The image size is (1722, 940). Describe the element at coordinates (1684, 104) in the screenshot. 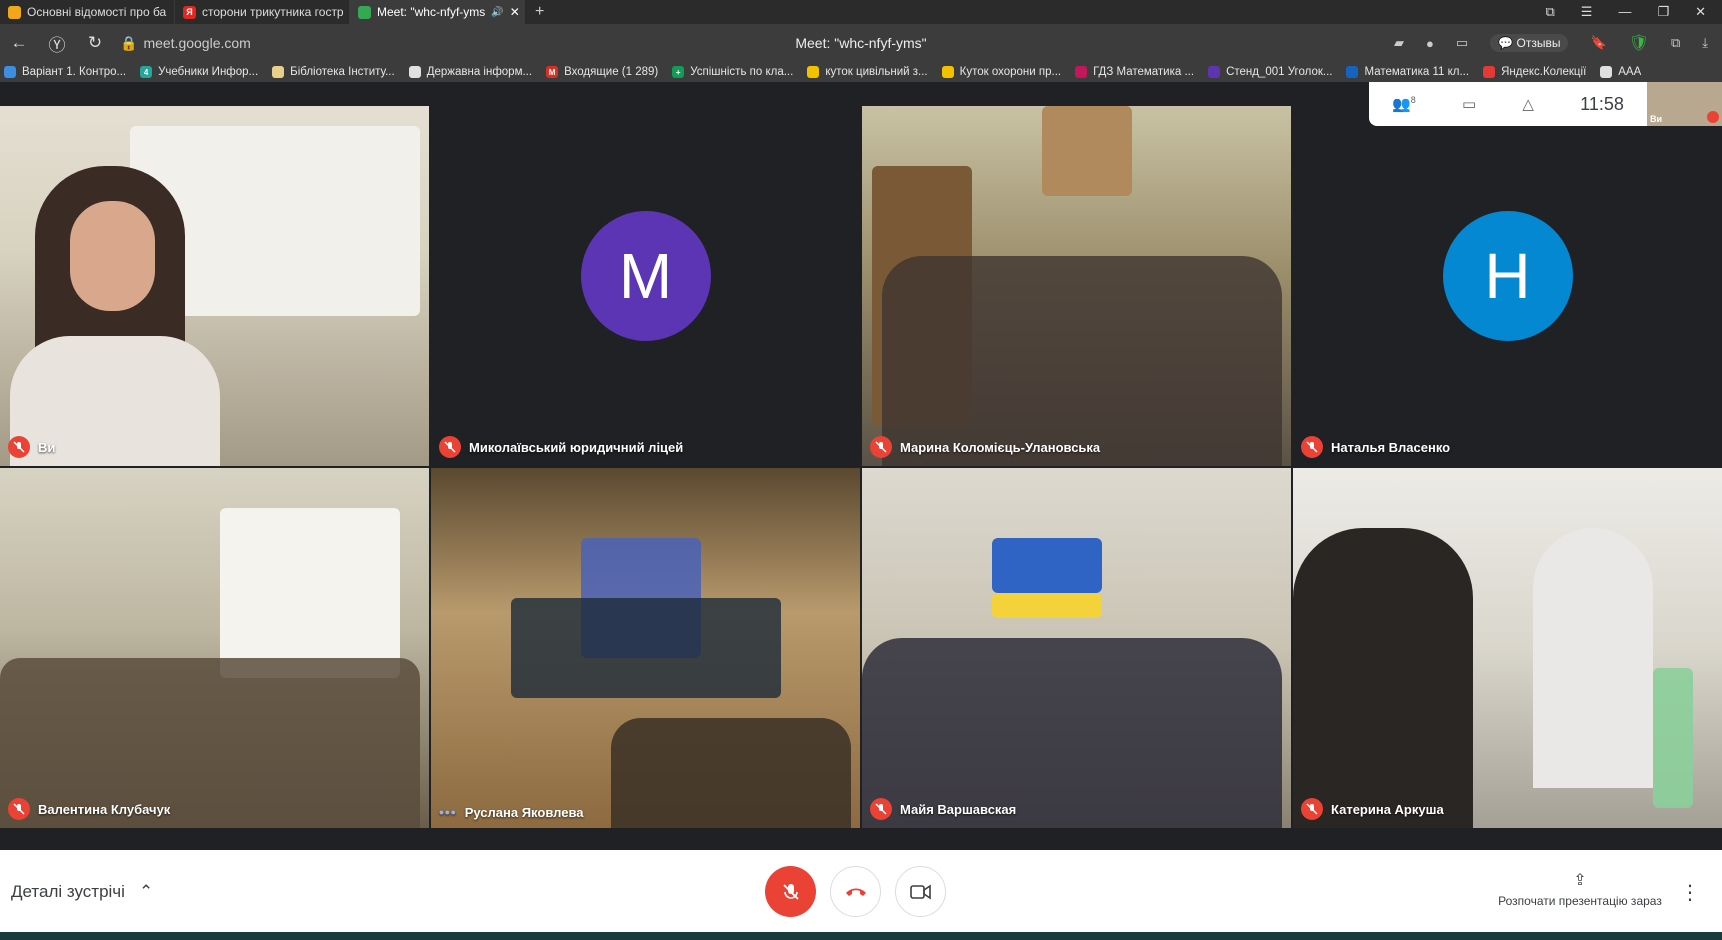

I see `self-preview: Ви` at that location.